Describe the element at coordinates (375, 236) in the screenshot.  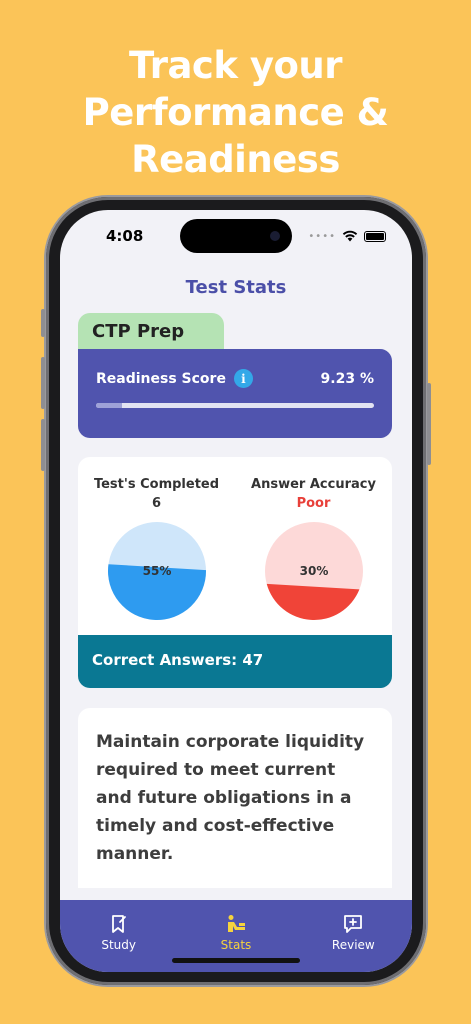
I see `battery-icon` at that location.